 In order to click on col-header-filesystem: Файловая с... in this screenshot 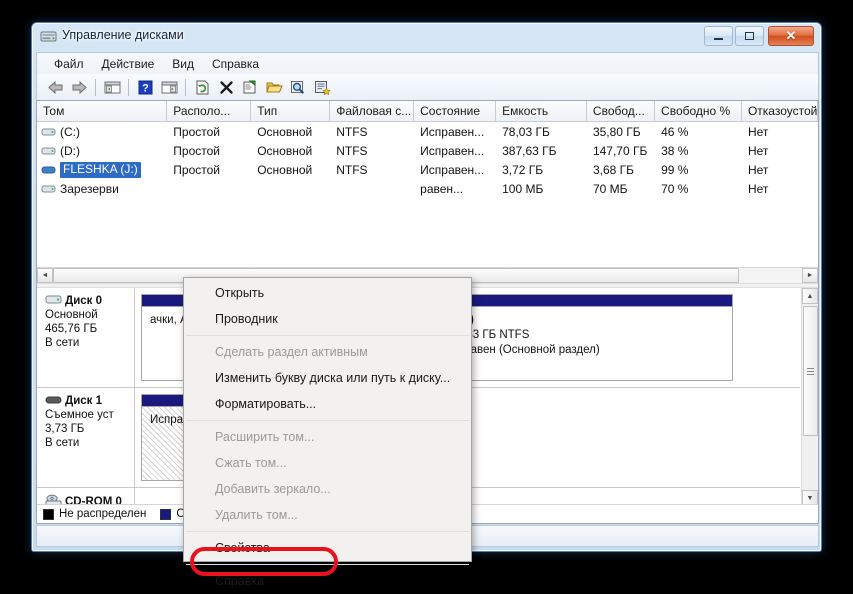, I will do `click(372, 111)`.